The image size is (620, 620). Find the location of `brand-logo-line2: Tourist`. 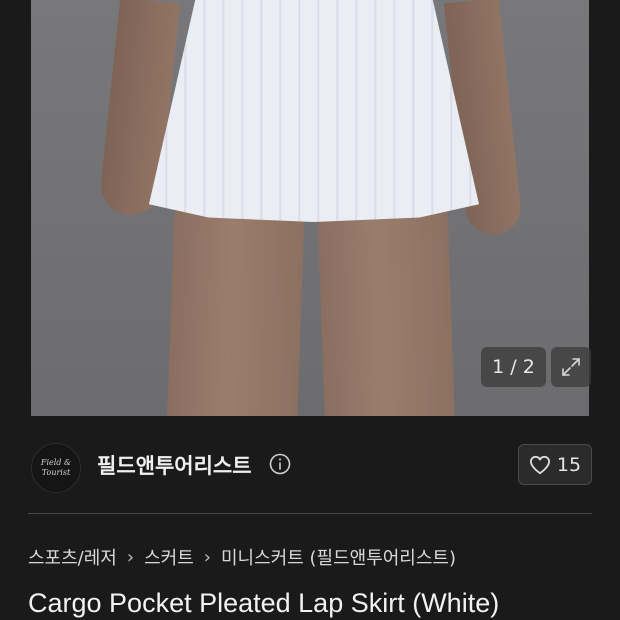

brand-logo-line2: Tourist is located at coordinates (56, 472).